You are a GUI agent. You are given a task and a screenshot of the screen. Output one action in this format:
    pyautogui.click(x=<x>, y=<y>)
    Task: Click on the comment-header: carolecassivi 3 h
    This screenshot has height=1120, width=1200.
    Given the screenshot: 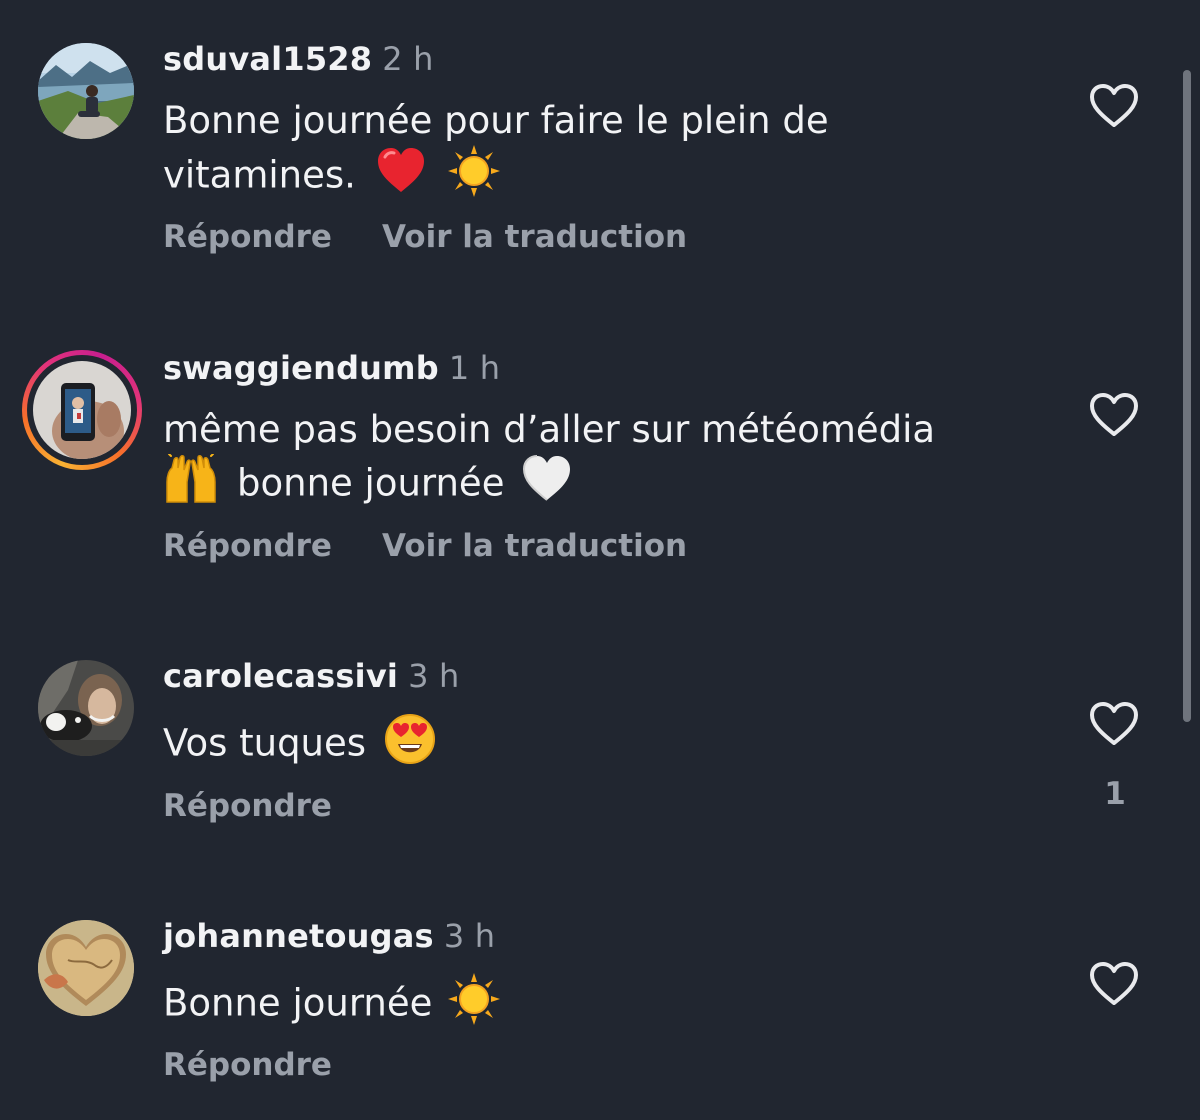 What is the action you would take?
    pyautogui.click(x=311, y=676)
    